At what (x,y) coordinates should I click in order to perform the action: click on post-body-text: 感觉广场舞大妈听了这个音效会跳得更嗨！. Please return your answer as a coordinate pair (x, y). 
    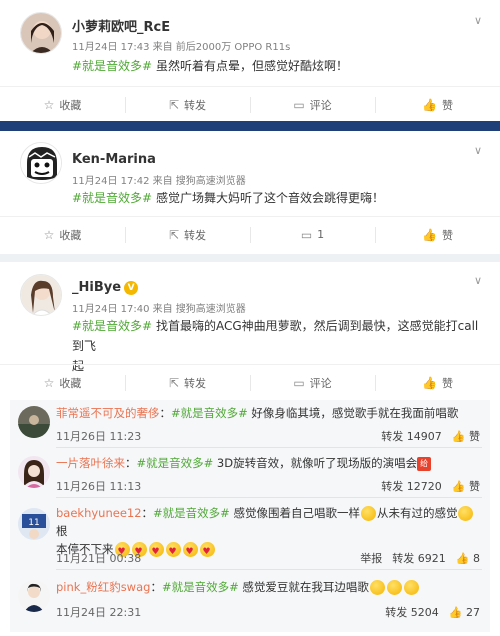
    Looking at the image, I should click on (268, 198).